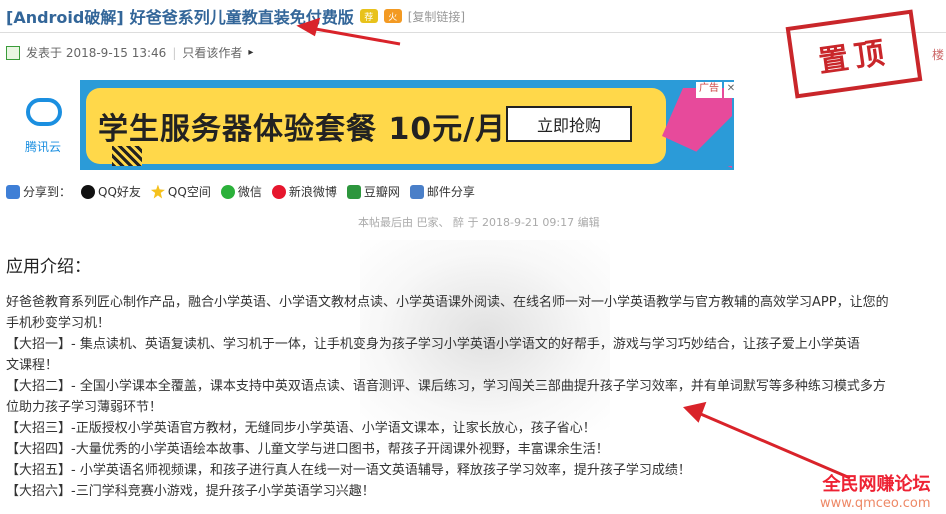 The image size is (946, 514). I want to click on site-watermark: 全民网赚论坛 www.qmceo.com, so click(875, 490).